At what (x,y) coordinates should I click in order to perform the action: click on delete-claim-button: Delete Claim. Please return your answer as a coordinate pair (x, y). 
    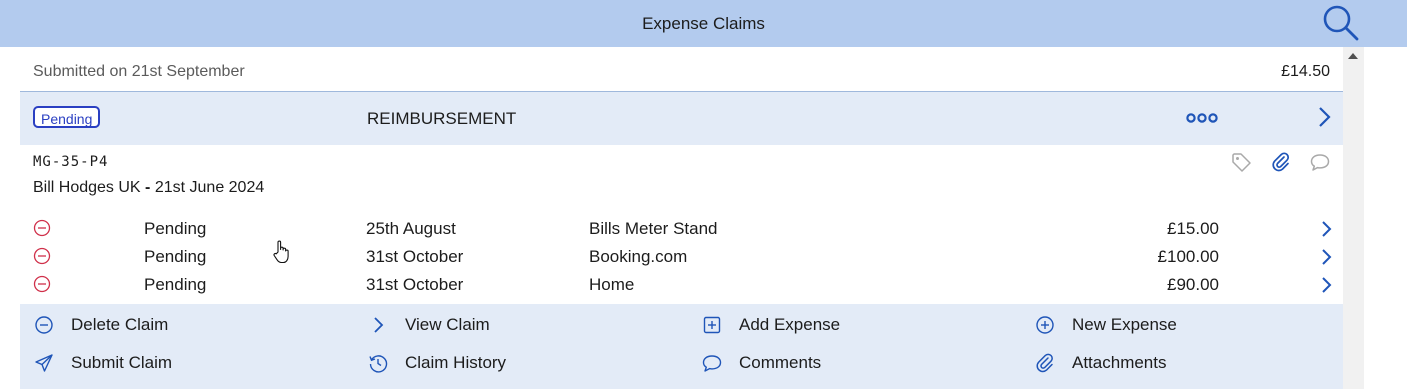
    Looking at the image, I should click on (100, 325).